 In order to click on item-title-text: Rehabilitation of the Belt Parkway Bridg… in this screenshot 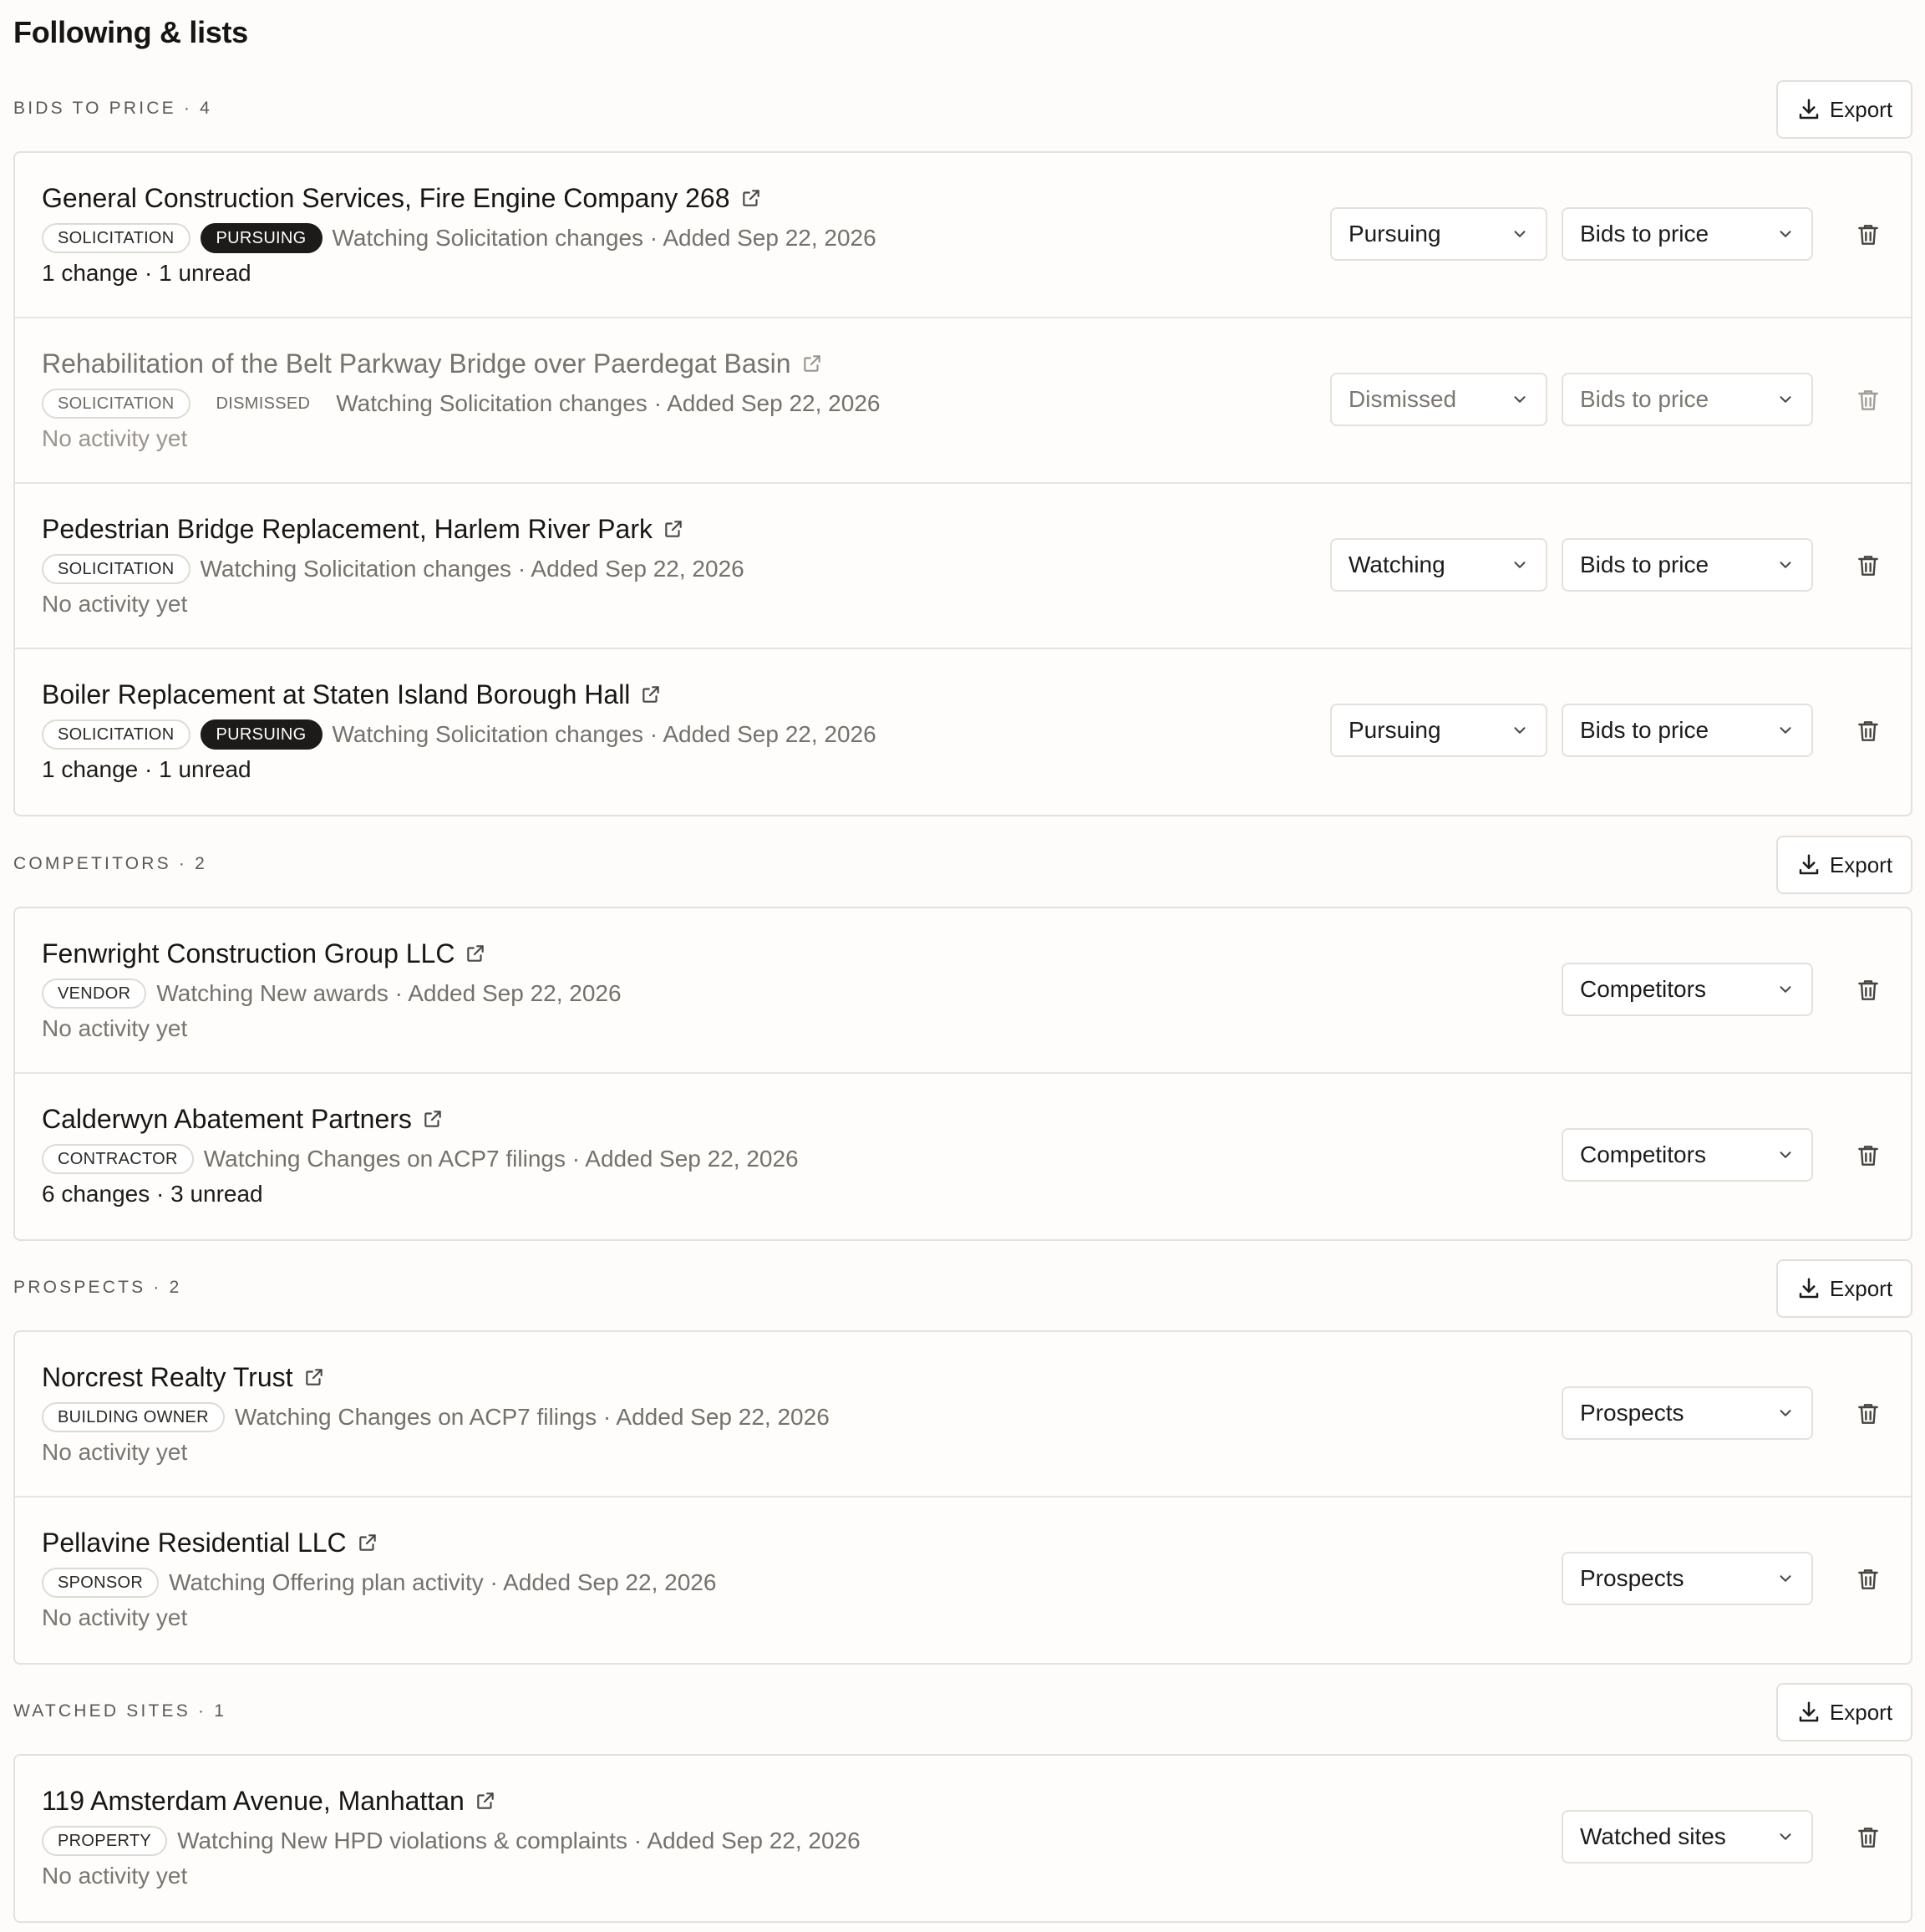, I will do `click(416, 363)`.